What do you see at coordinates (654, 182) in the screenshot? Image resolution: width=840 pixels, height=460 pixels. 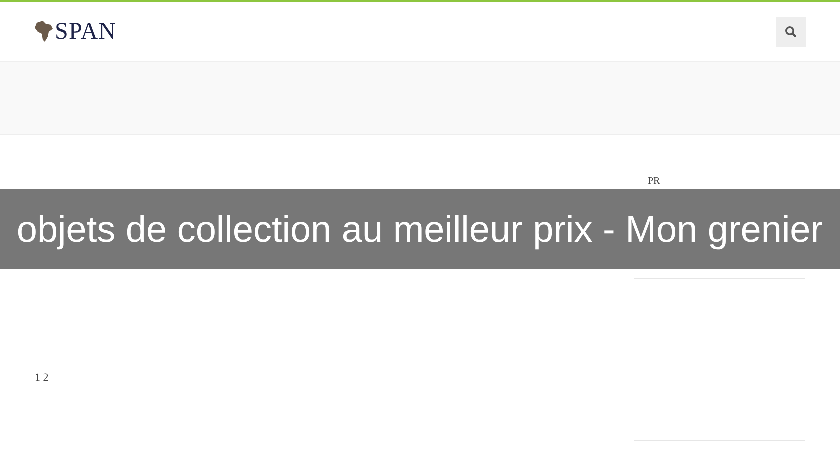 I see `sidebar-label: PR` at bounding box center [654, 182].